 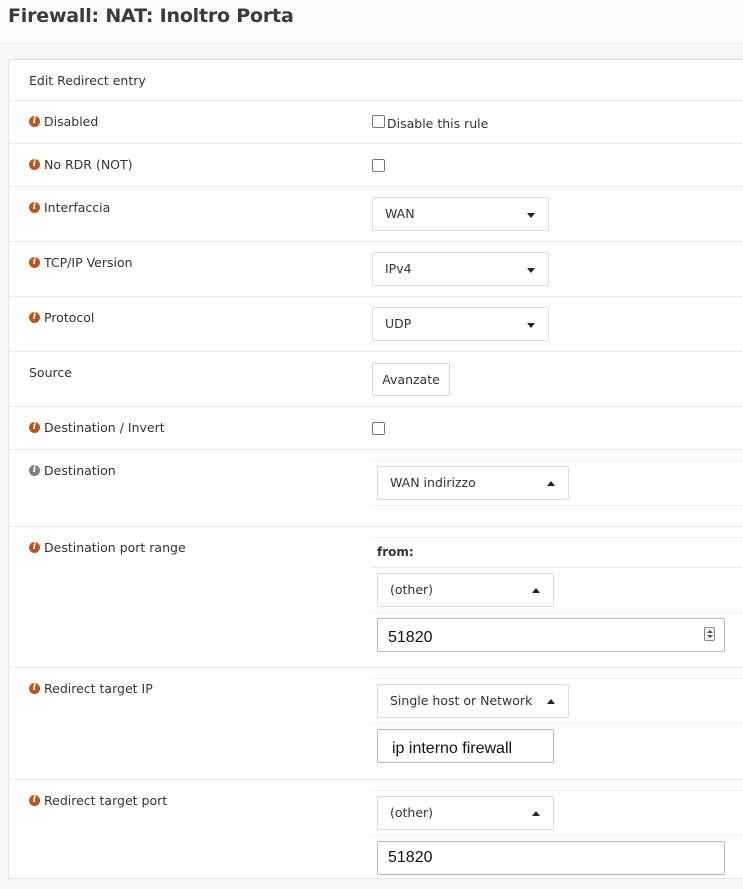 I want to click on redirect-port-input: 51820, so click(x=551, y=858).